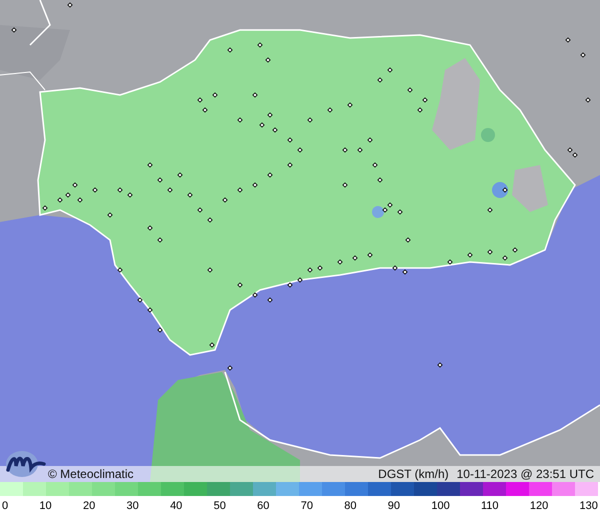 This screenshot has height=517, width=600. I want to click on legend-label: 60, so click(263, 506).